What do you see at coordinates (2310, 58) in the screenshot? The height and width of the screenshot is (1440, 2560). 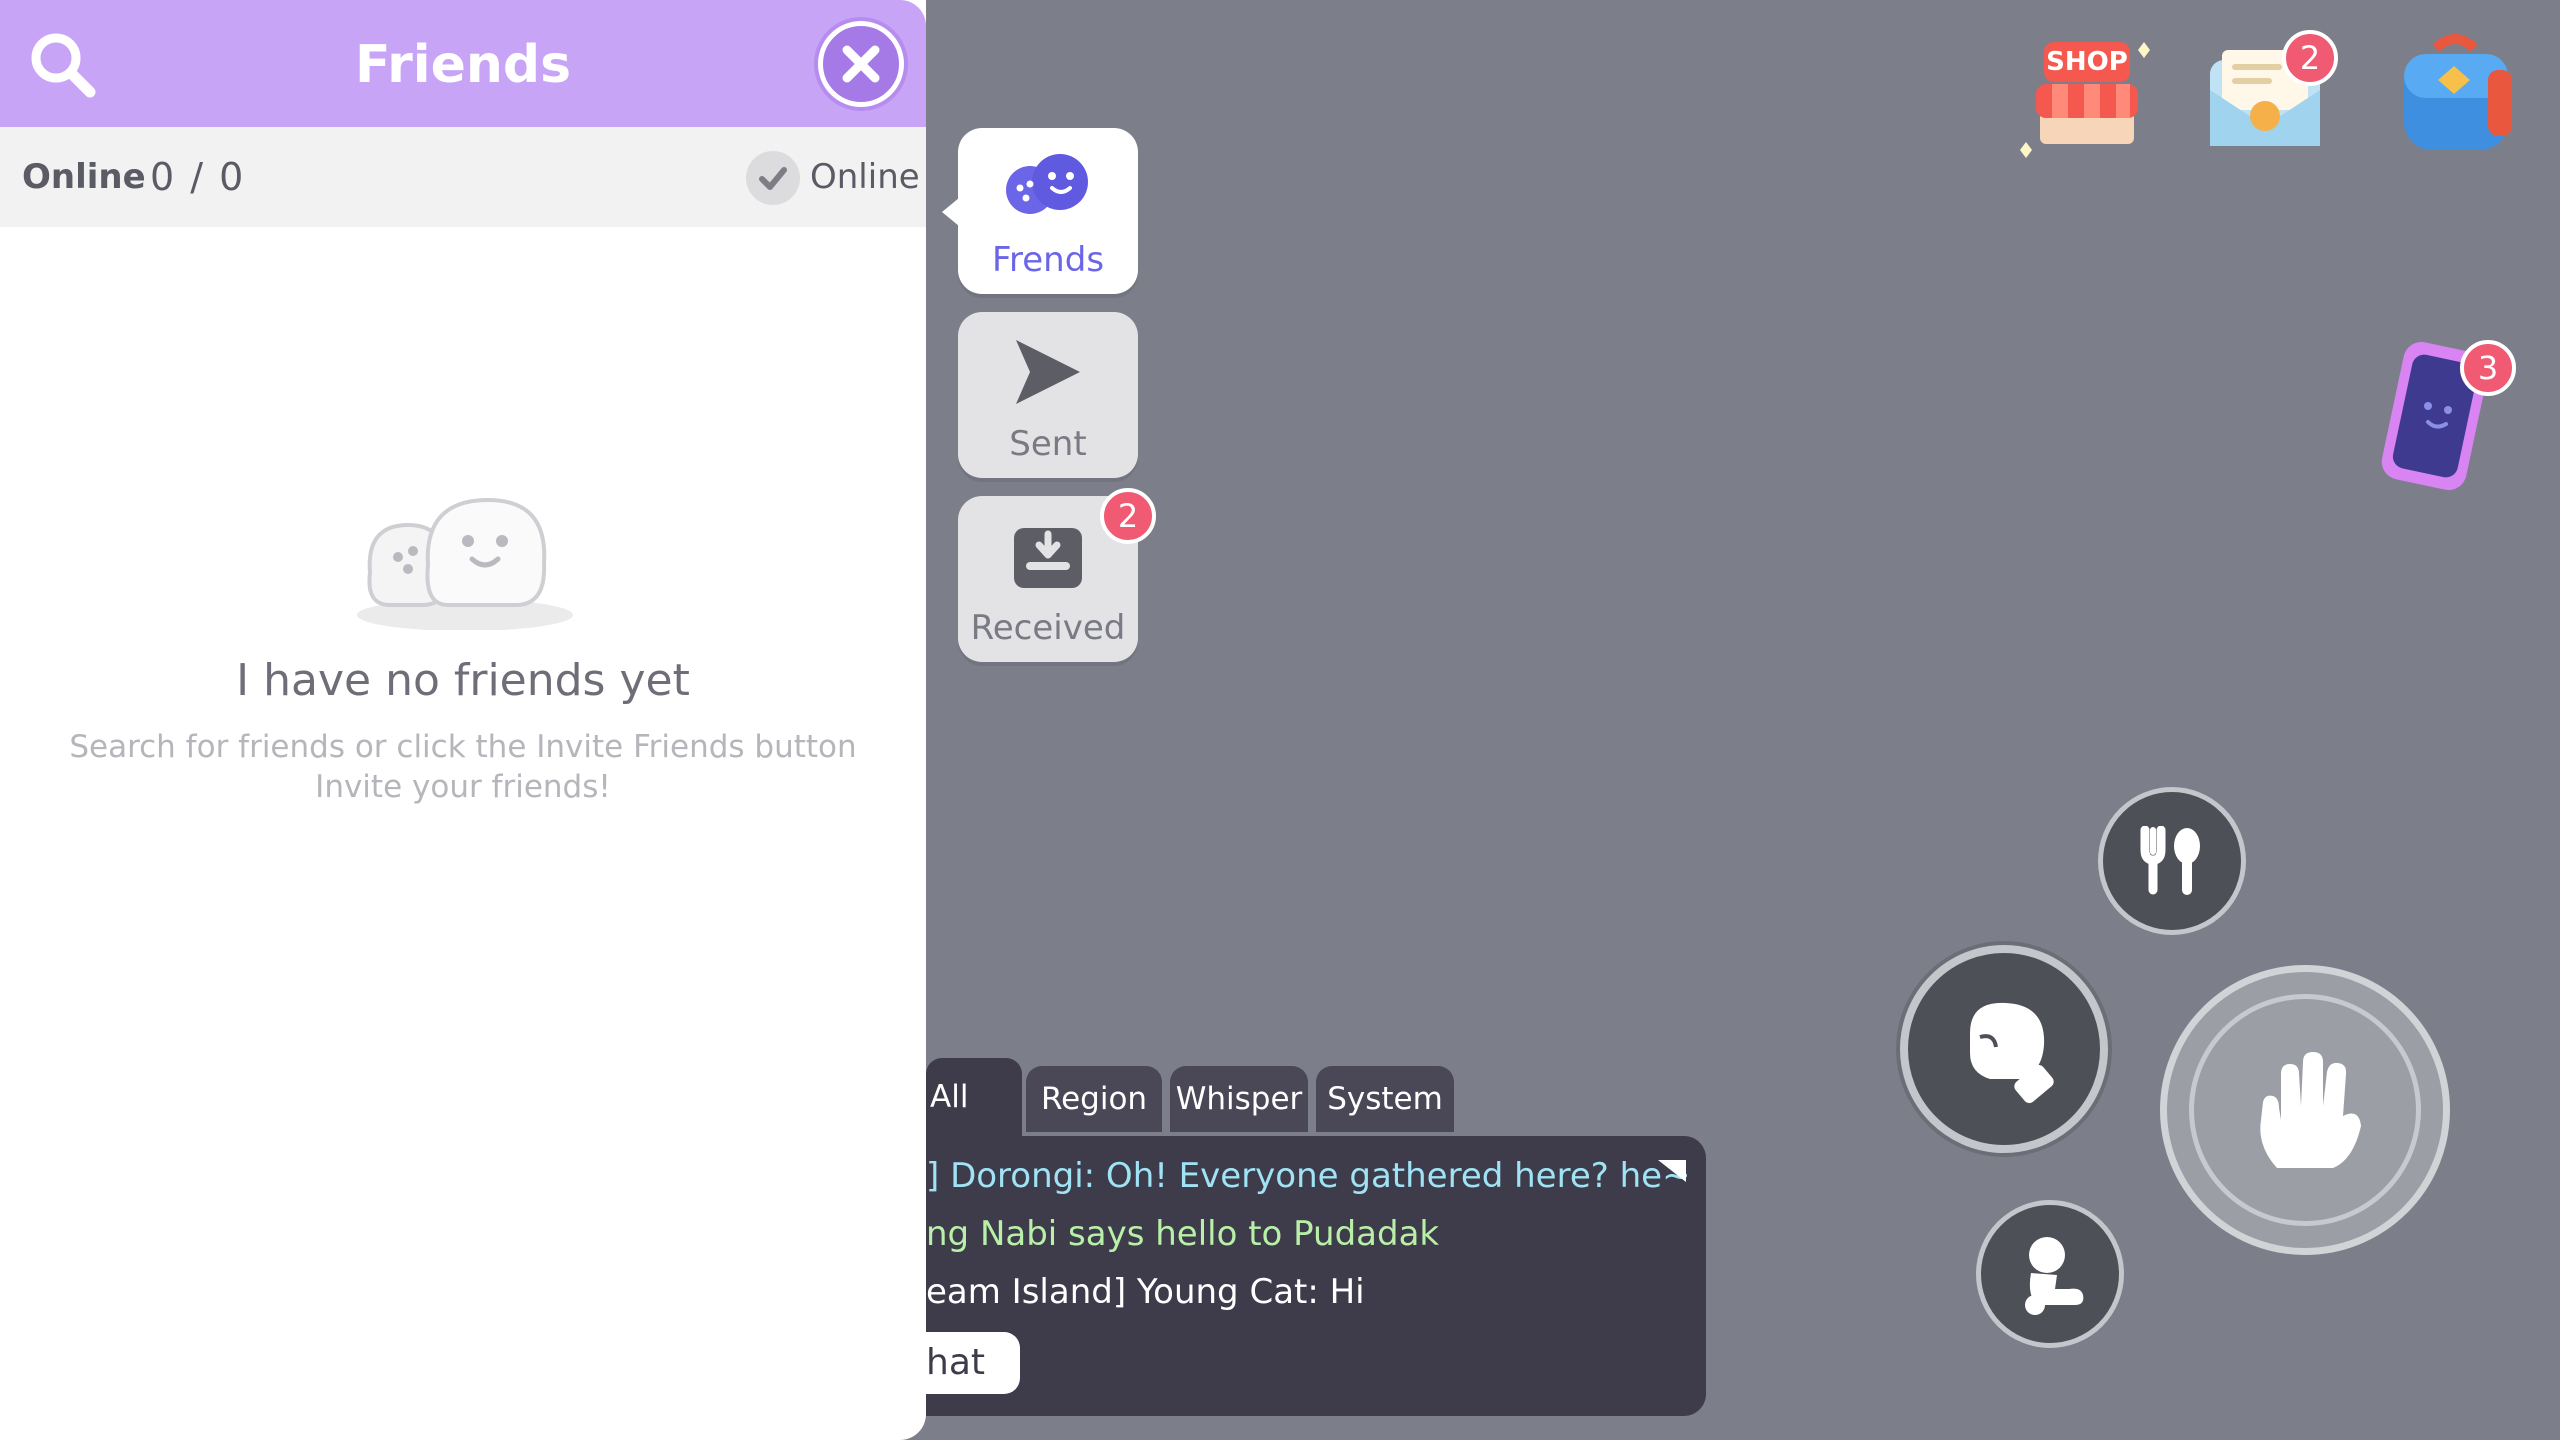 I see `mail-count-badge: 2` at bounding box center [2310, 58].